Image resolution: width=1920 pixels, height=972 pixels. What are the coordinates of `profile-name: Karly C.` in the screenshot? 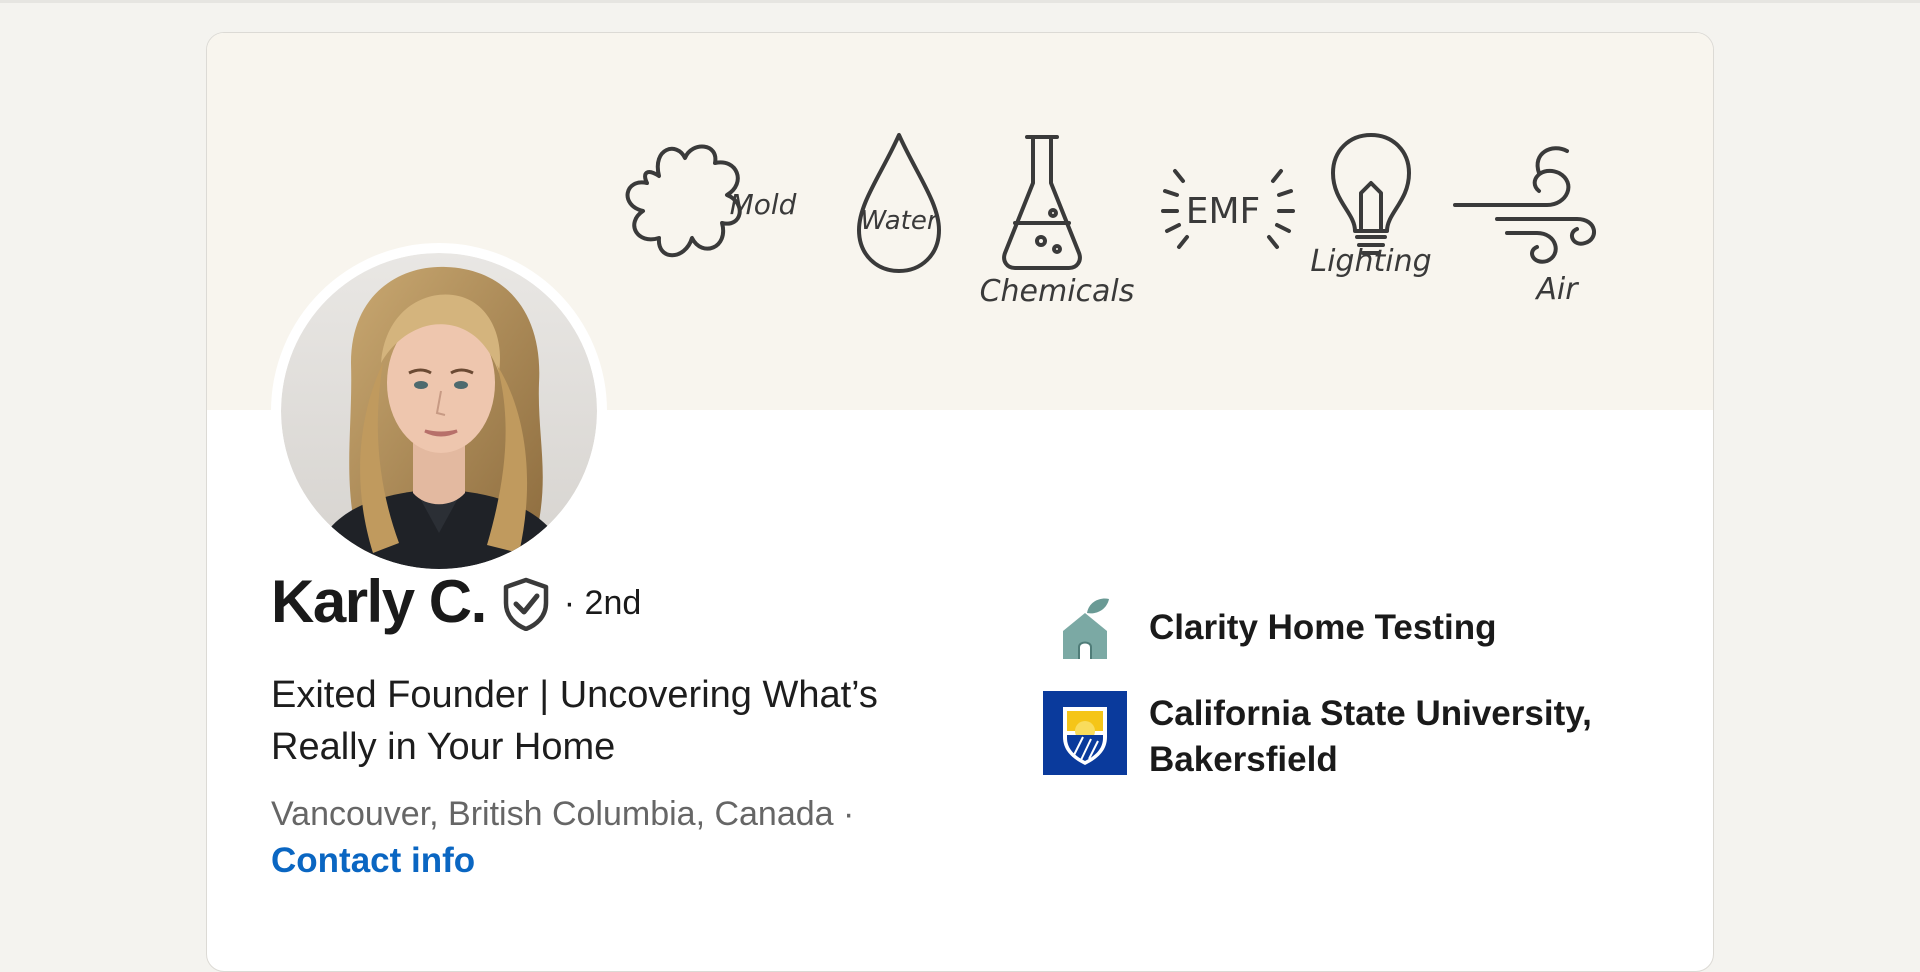 It's located at (379, 601).